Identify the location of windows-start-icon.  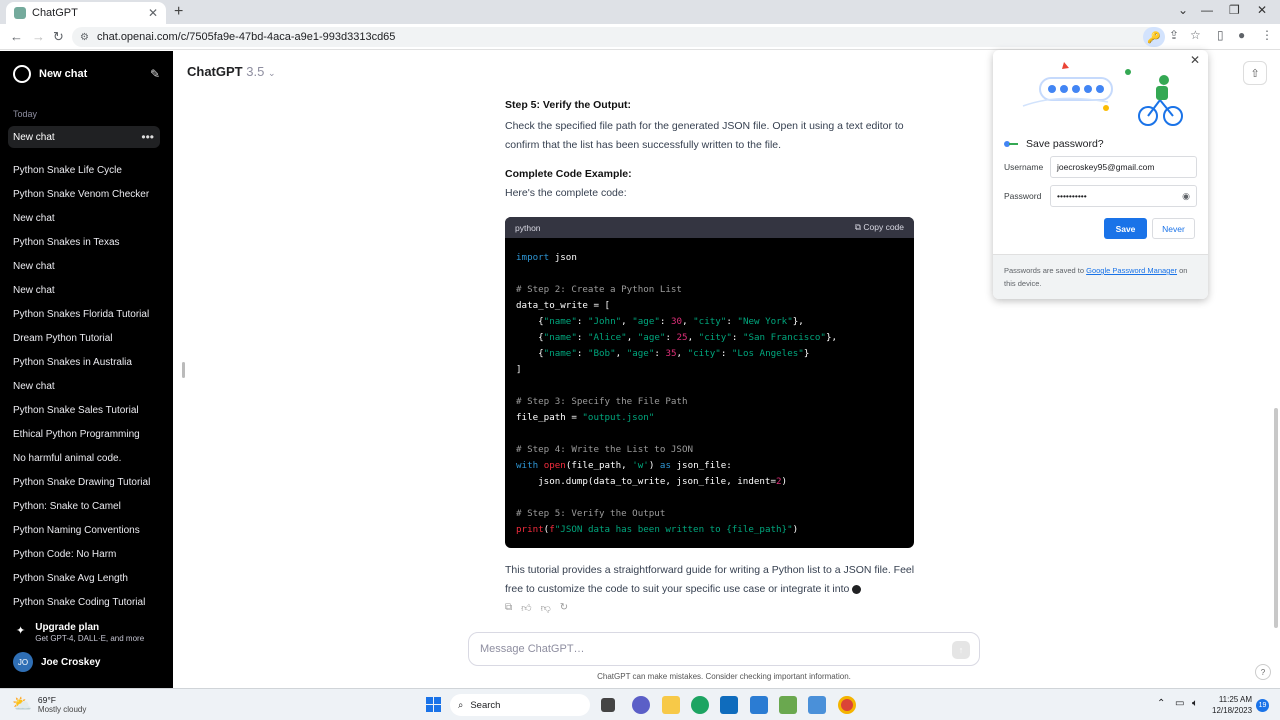
(433, 704).